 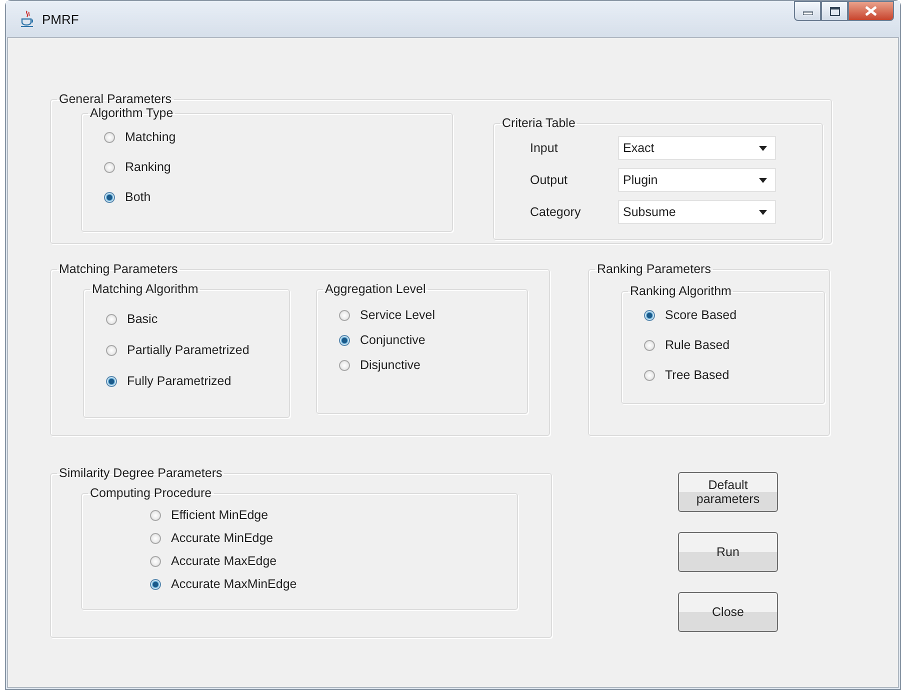 What do you see at coordinates (278, 137) in the screenshot?
I see `radio-option: Matching` at bounding box center [278, 137].